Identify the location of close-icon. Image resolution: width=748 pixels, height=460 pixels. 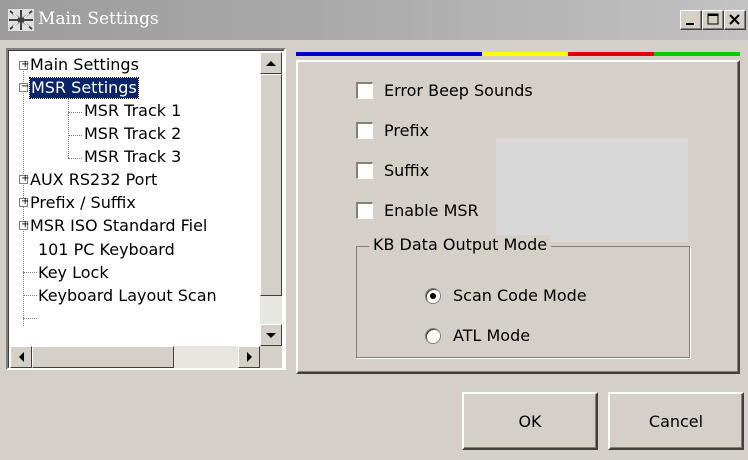
(734, 19).